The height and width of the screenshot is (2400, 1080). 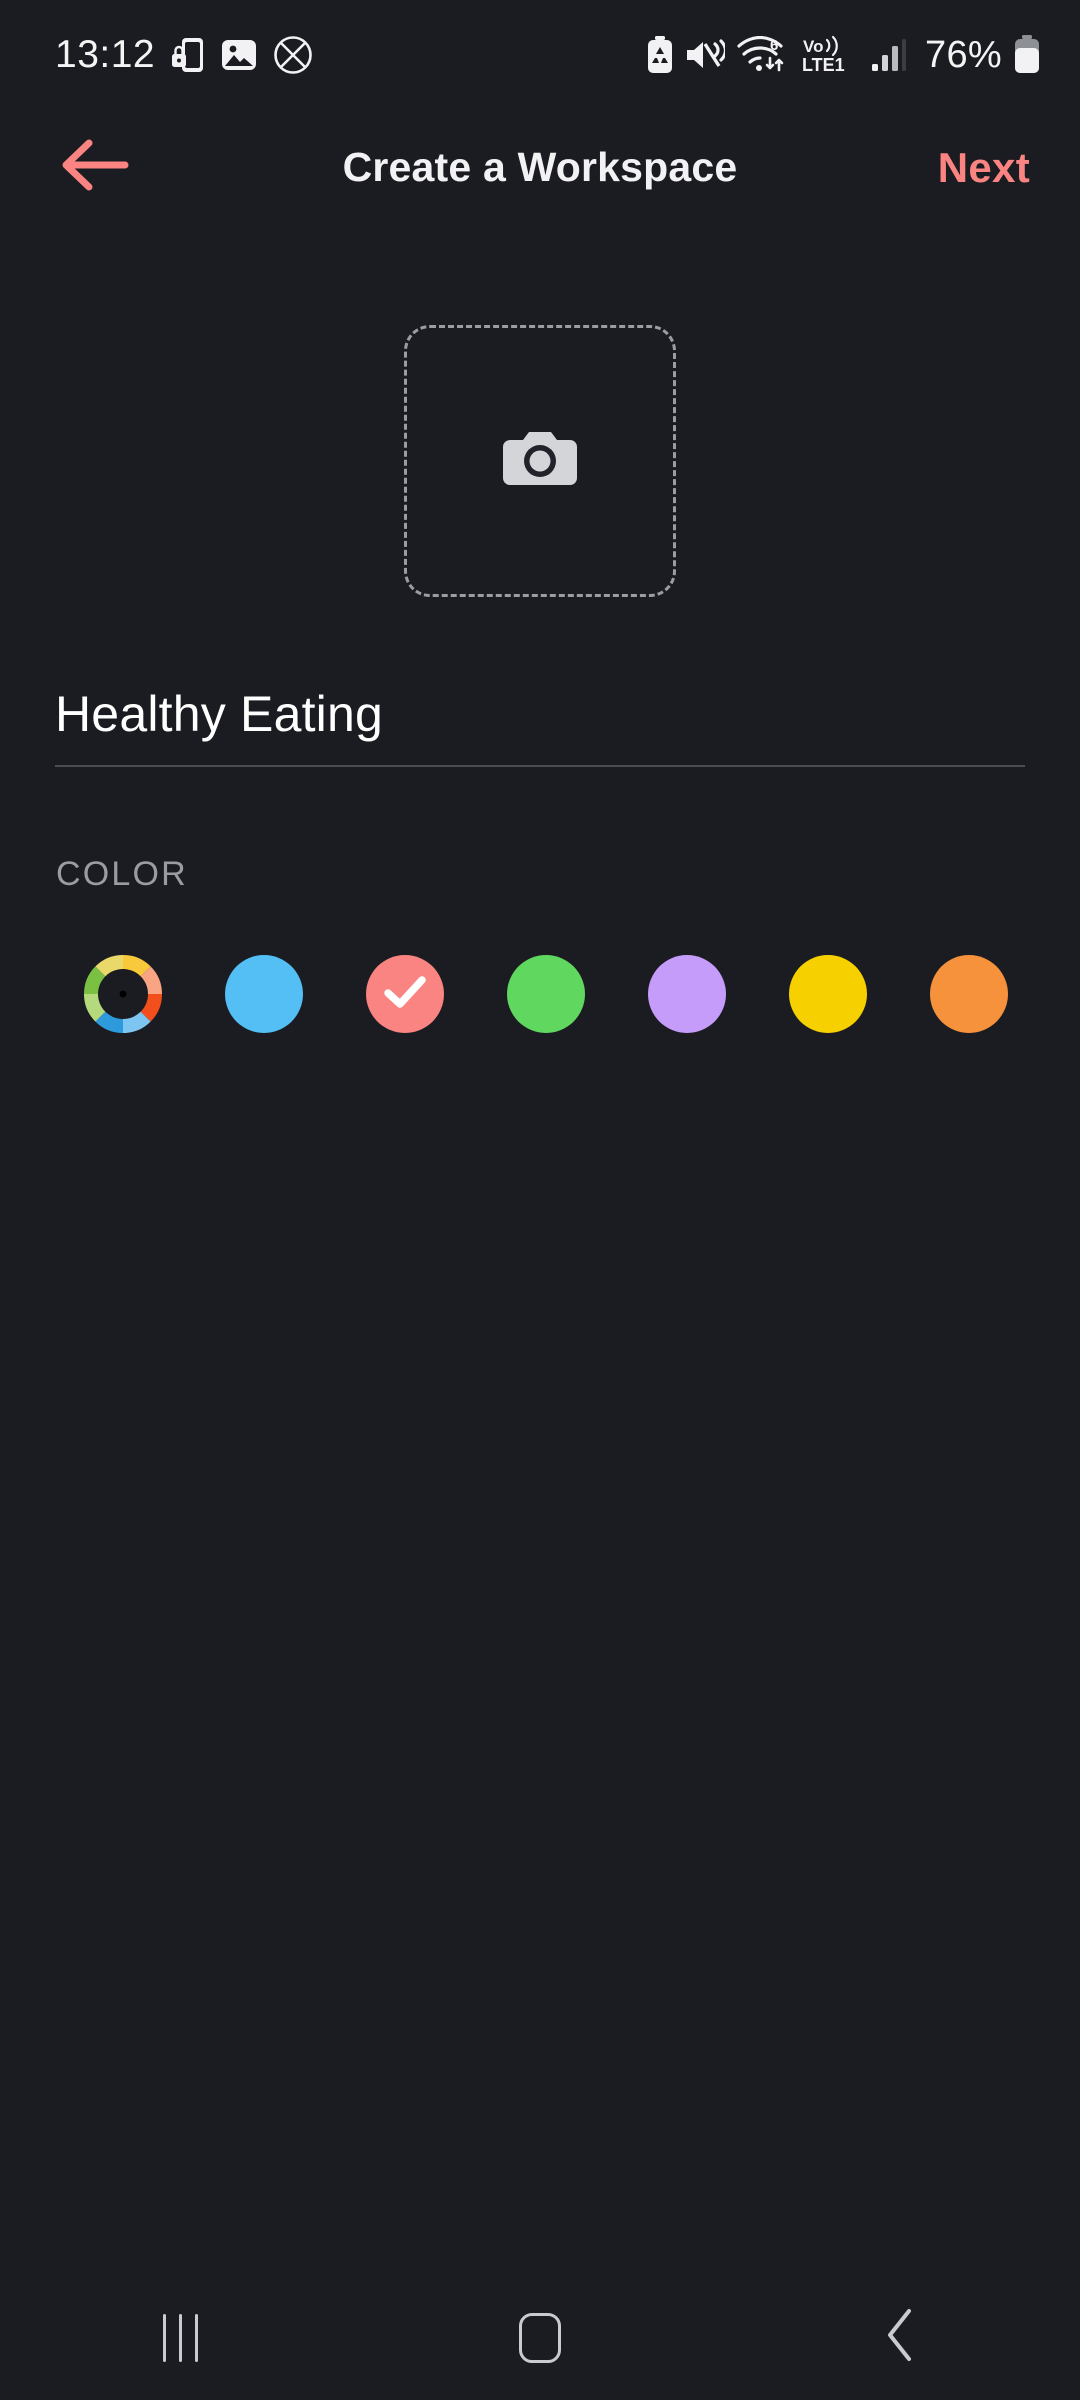 What do you see at coordinates (687, 994) in the screenshot?
I see `color-swatch-purple` at bounding box center [687, 994].